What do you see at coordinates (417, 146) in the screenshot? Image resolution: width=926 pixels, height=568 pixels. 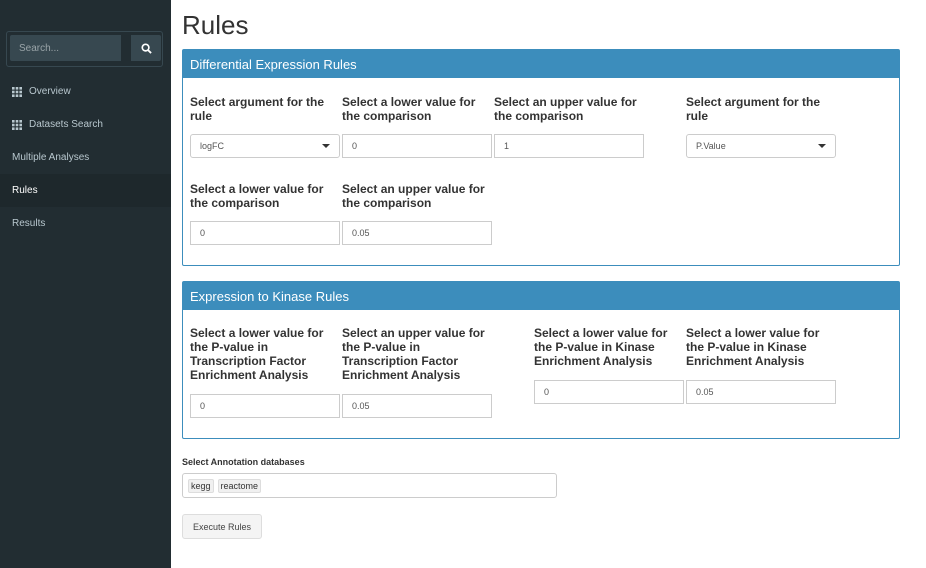 I see `lower1-input: 0` at bounding box center [417, 146].